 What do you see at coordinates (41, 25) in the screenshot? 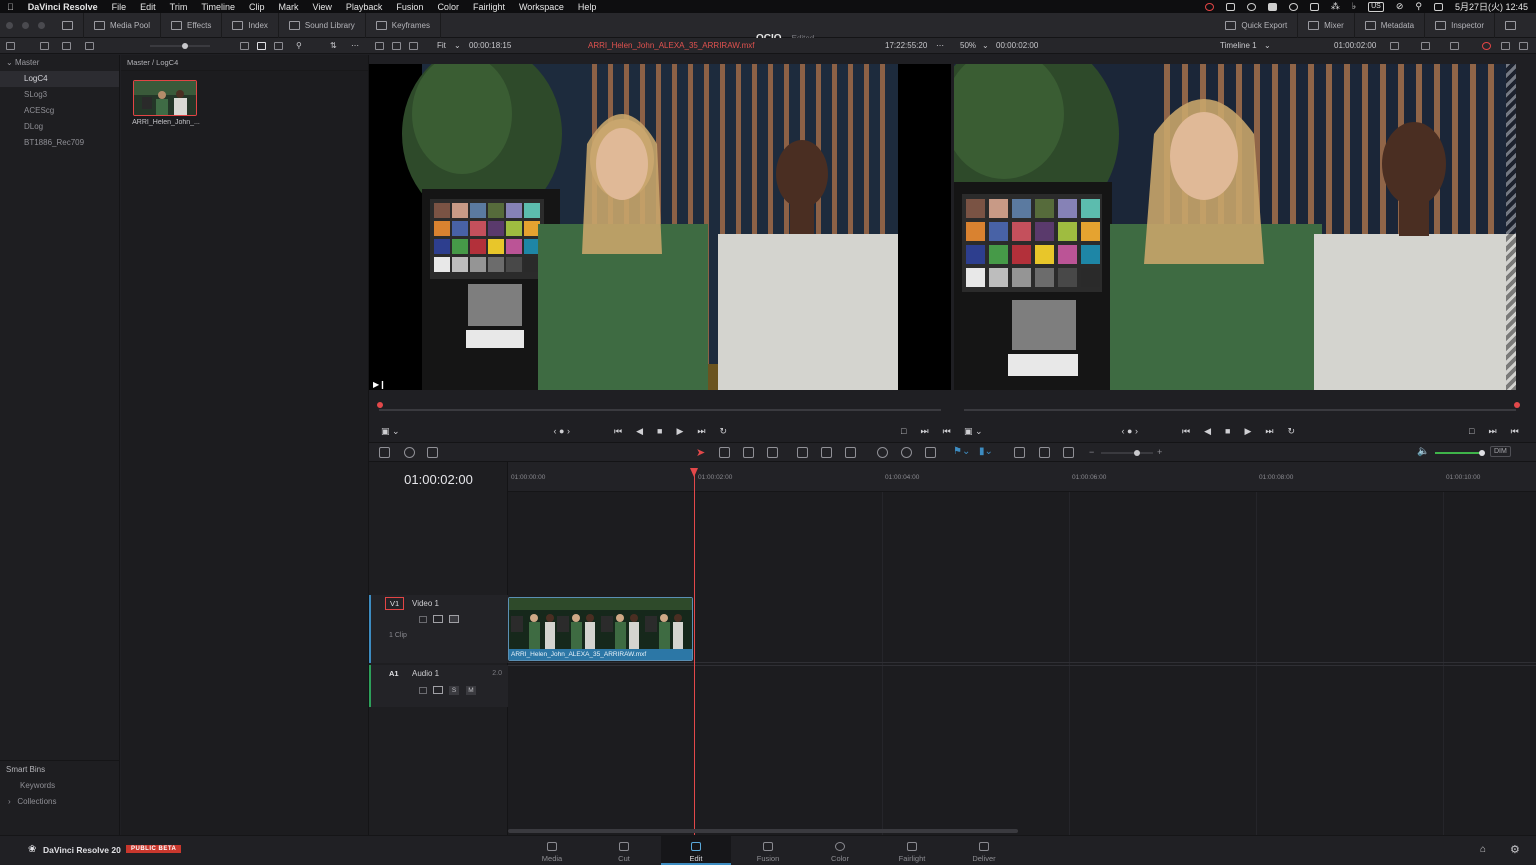
I see `zoom-window-icon` at bounding box center [41, 25].